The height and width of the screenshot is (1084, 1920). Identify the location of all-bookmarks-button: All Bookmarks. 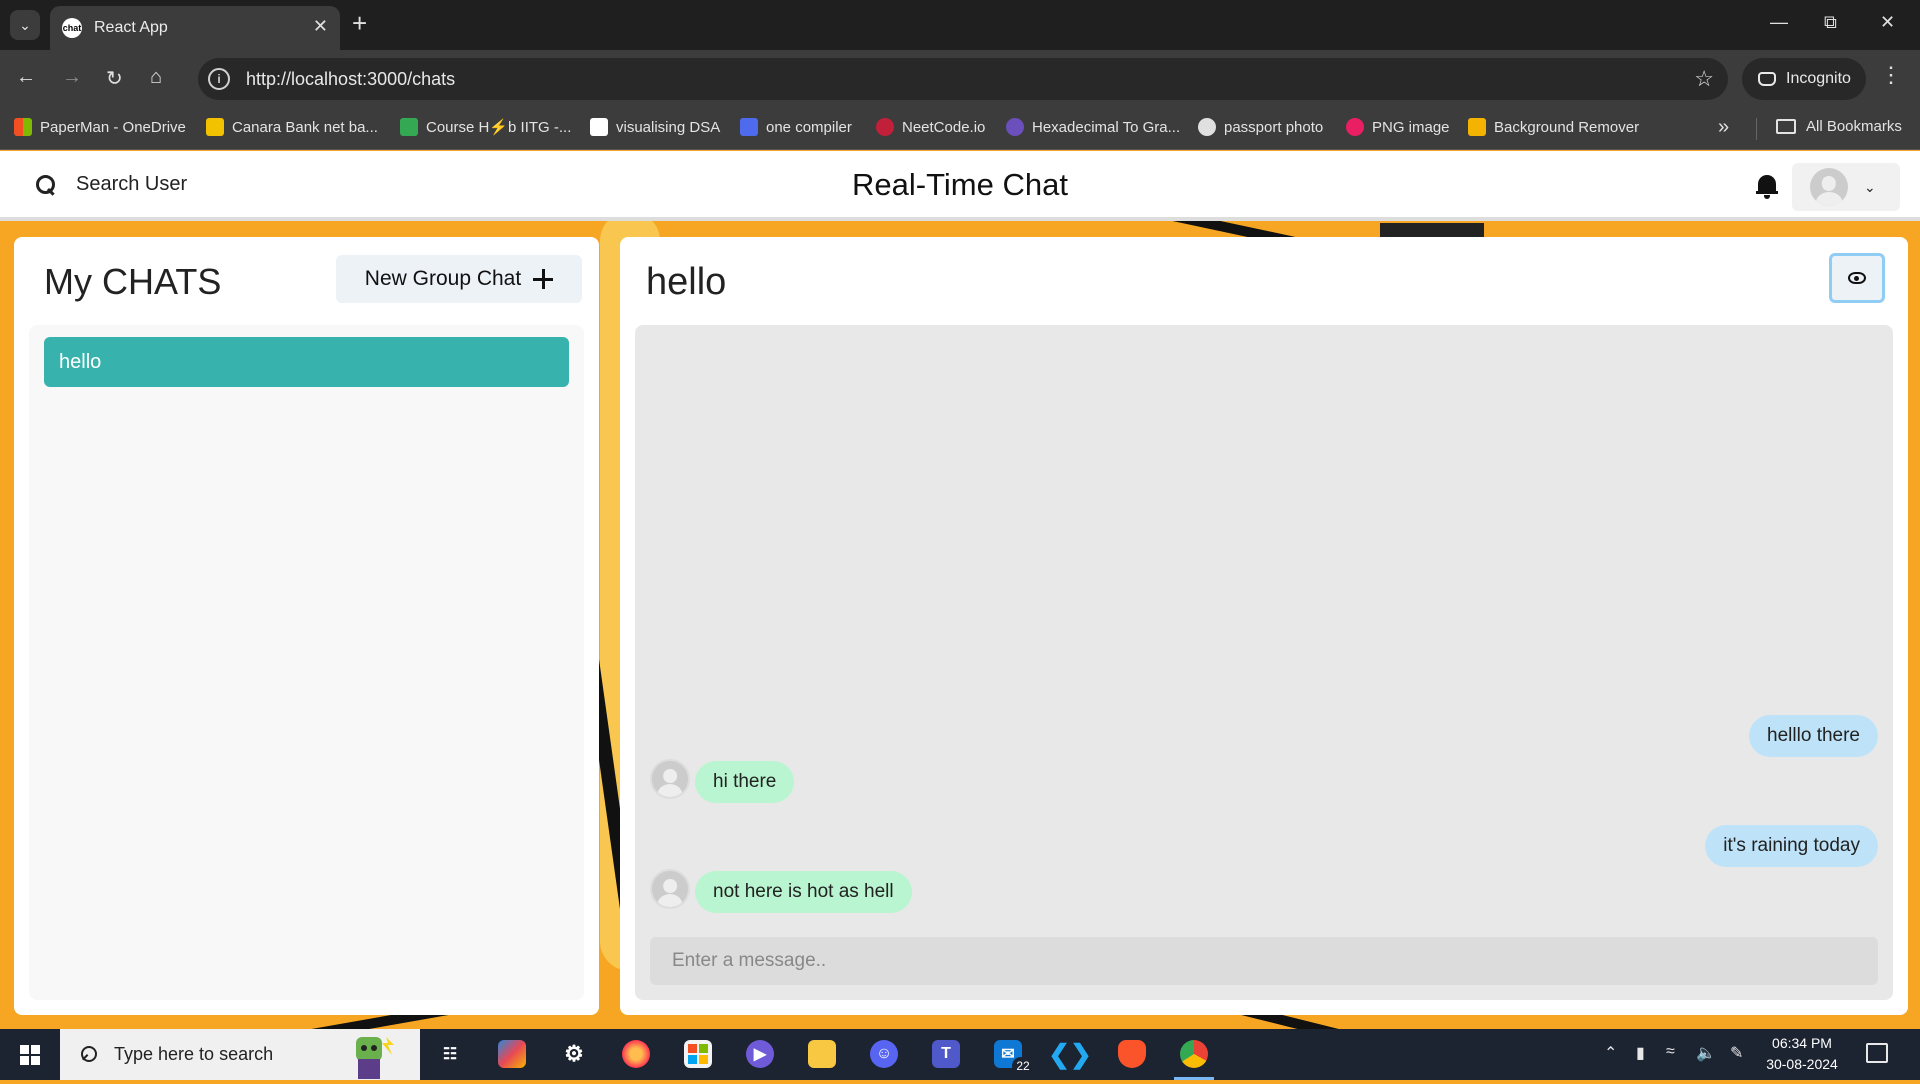
(1839, 126).